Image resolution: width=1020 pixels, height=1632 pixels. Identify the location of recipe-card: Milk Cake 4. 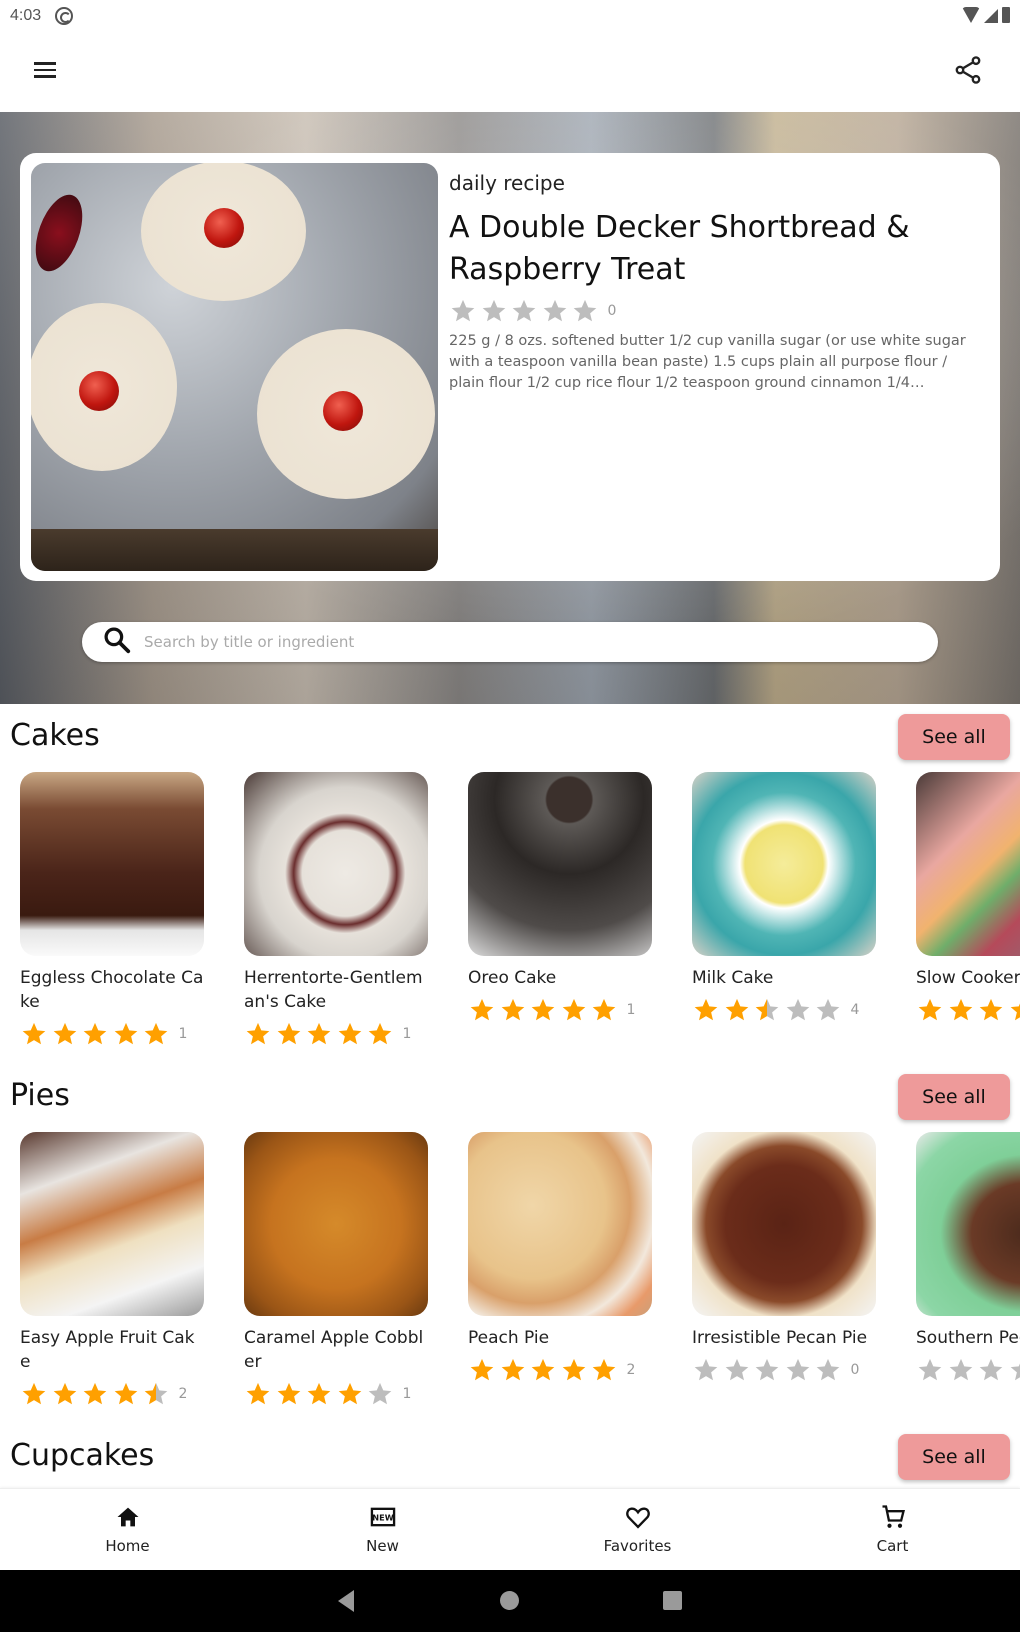
(784, 910).